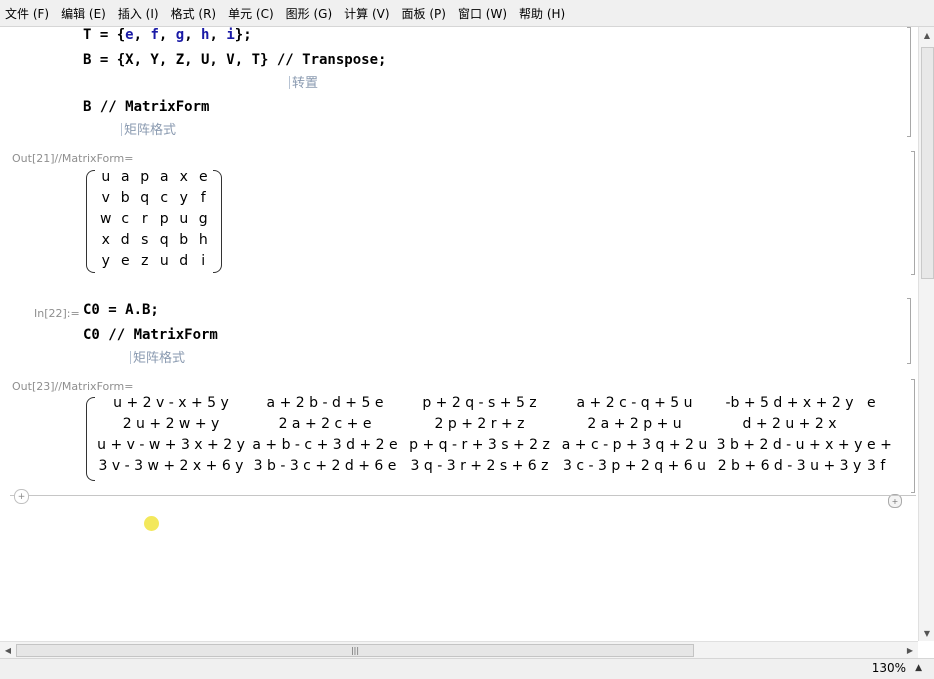 The image size is (934, 679). Describe the element at coordinates (73, 158) in the screenshot. I see `out21-label: Out[21]//MatrixForm=` at that location.